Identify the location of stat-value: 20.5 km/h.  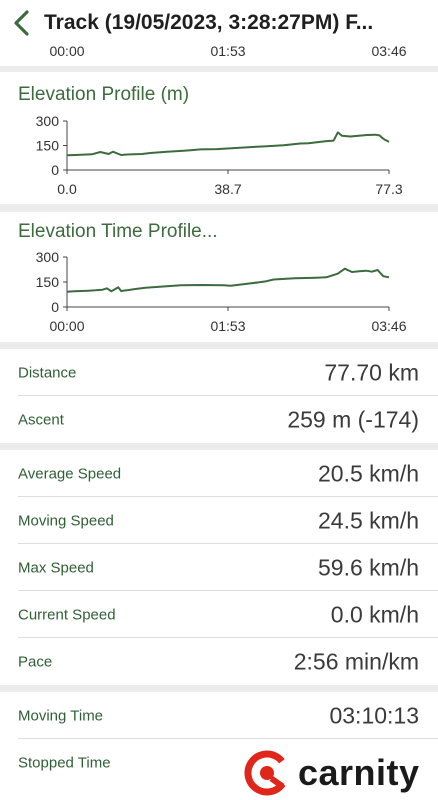
(368, 473).